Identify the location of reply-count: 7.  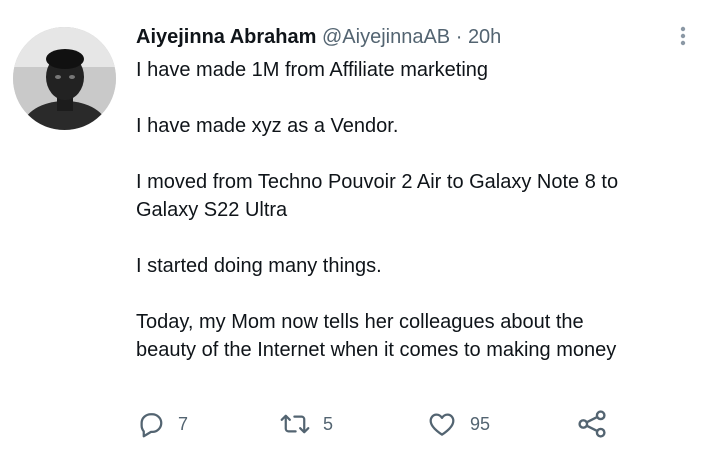
(183, 423).